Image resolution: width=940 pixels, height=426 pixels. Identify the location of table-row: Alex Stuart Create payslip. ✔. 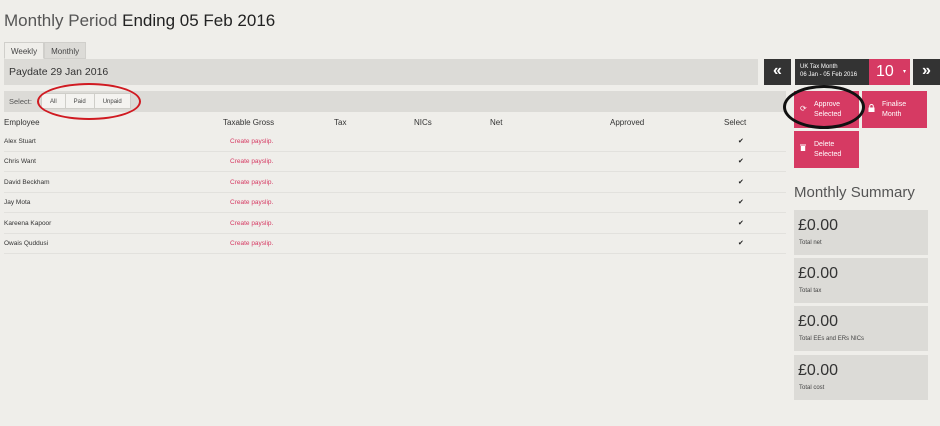
(395, 142).